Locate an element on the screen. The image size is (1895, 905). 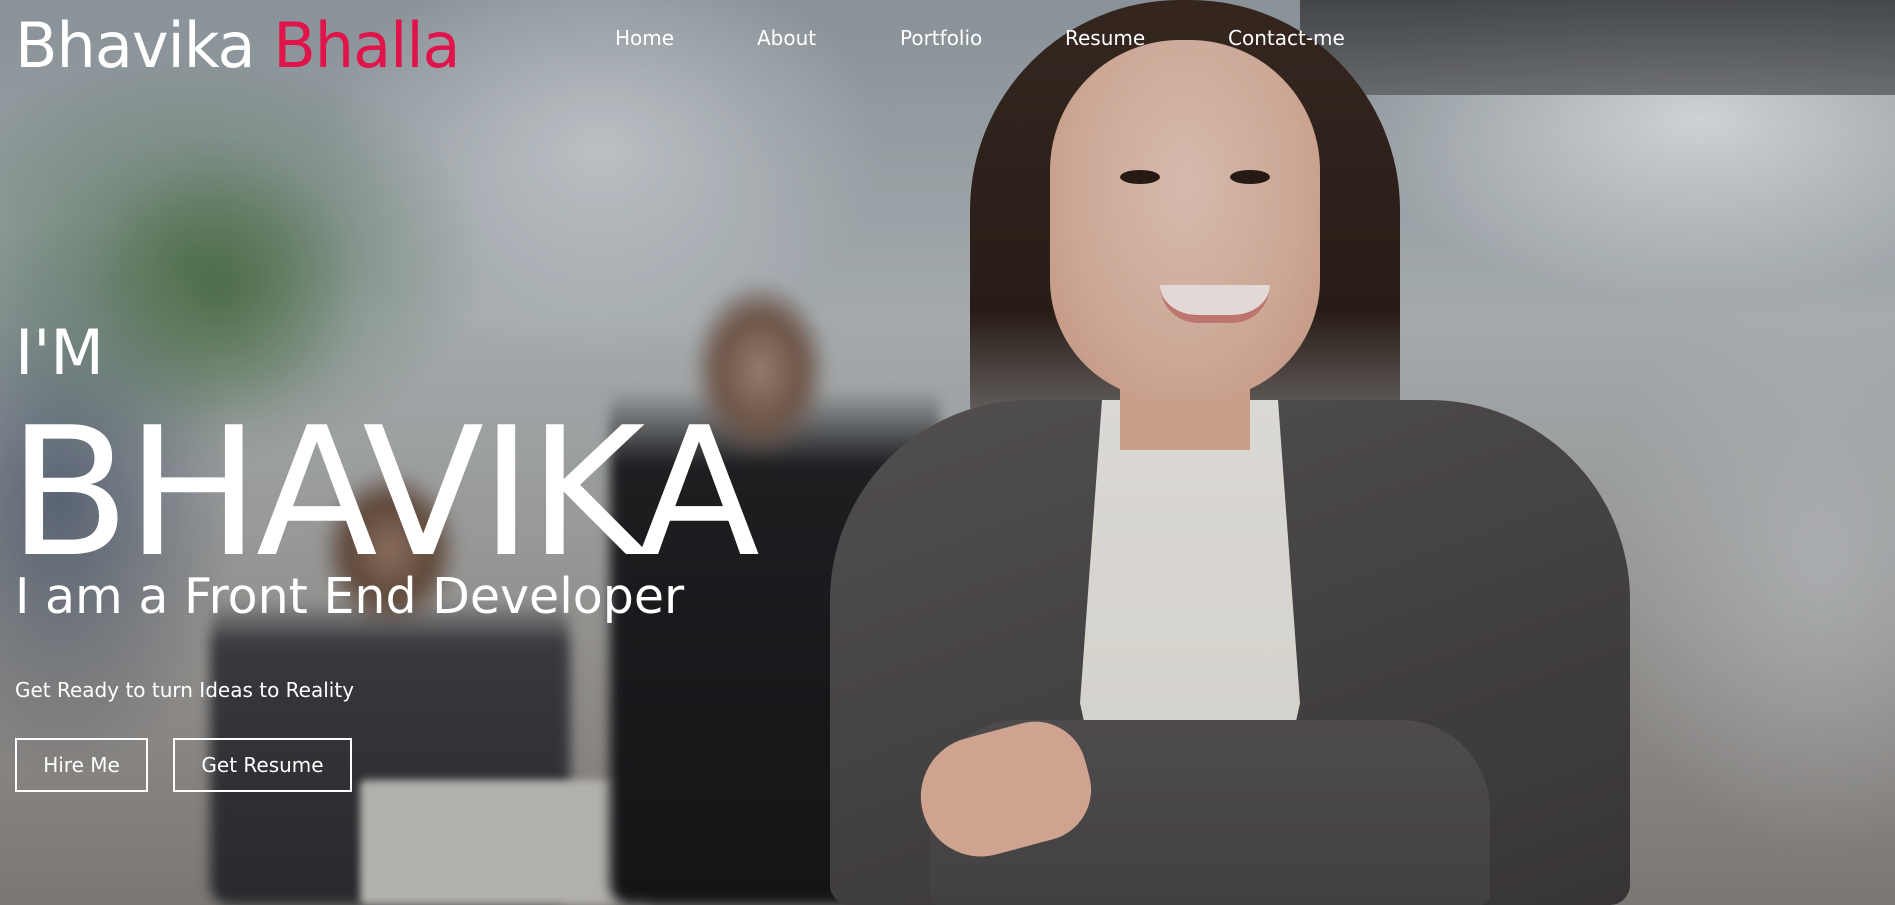
hero-name: BHAVIKA is located at coordinates (384, 492).